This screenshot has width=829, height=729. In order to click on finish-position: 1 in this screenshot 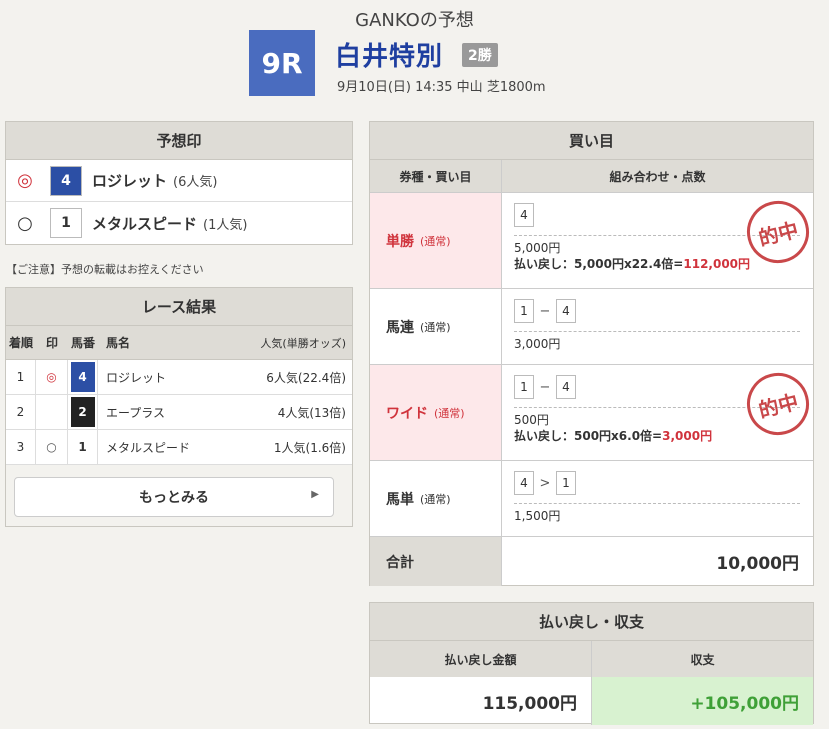, I will do `click(21, 377)`.